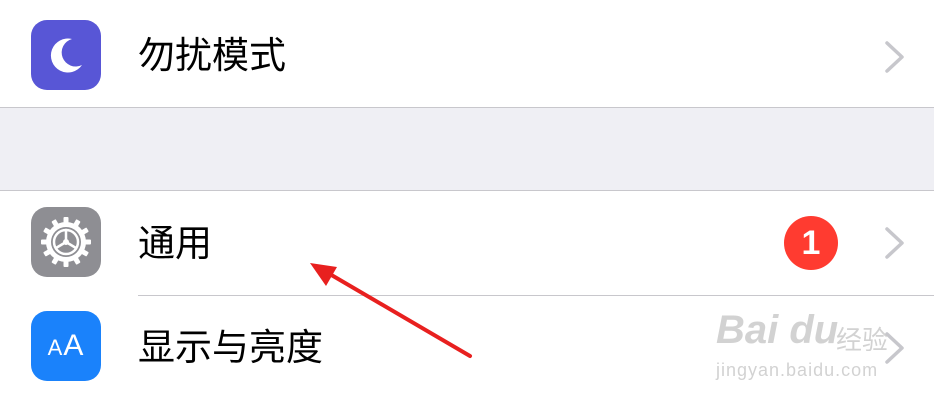  Describe the element at coordinates (66, 242) in the screenshot. I see `gear-icon` at that location.